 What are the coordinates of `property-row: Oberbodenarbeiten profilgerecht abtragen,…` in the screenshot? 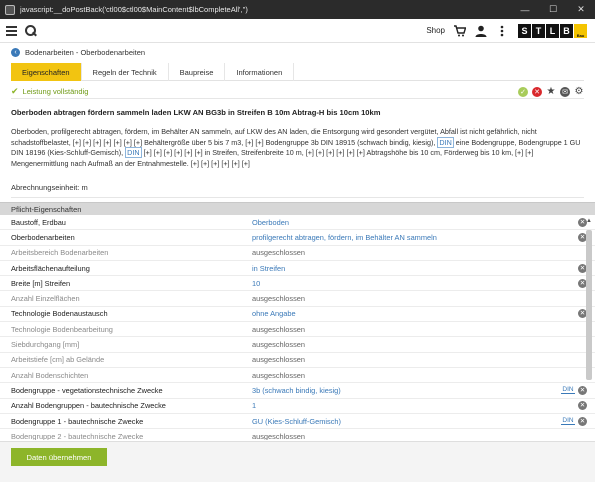 It's located at (297, 238).